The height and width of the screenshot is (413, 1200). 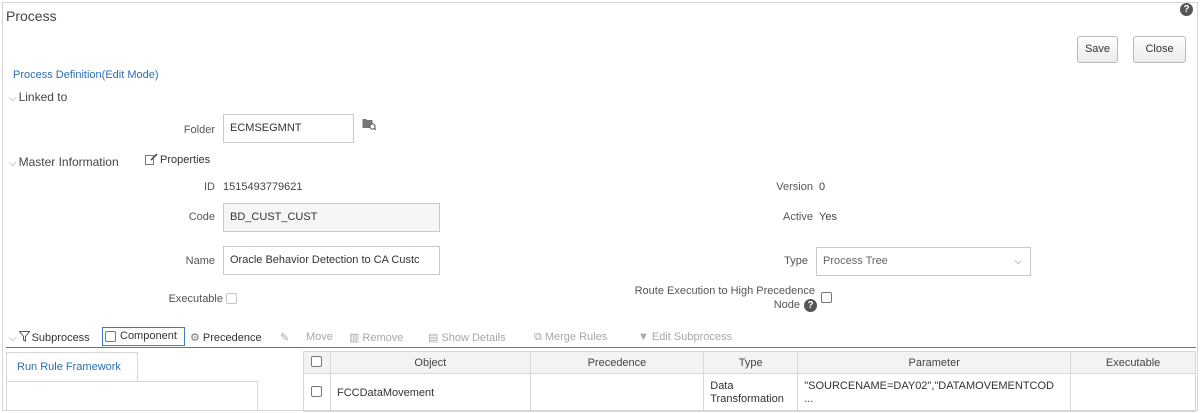 I want to click on remove-button: ▥ Remove, so click(x=376, y=337).